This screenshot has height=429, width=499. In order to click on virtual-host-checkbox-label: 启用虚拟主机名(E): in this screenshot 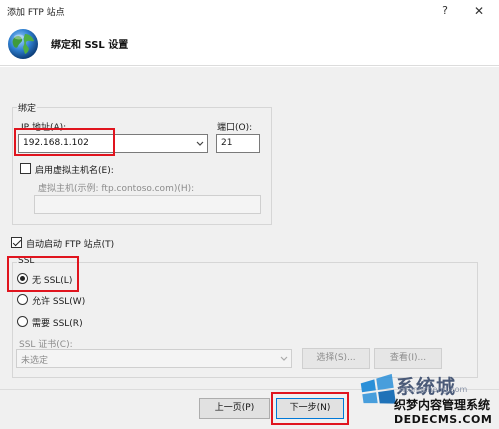, I will do `click(74, 171)`.